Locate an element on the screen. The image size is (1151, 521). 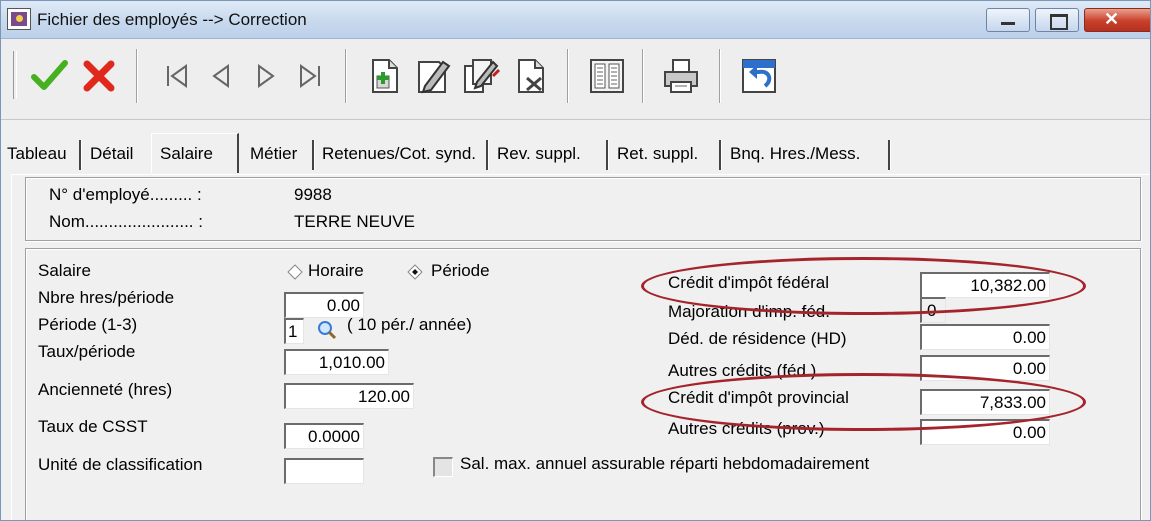
title-bar: Fichier des employés --> Correction is located at coordinates (575, 20).